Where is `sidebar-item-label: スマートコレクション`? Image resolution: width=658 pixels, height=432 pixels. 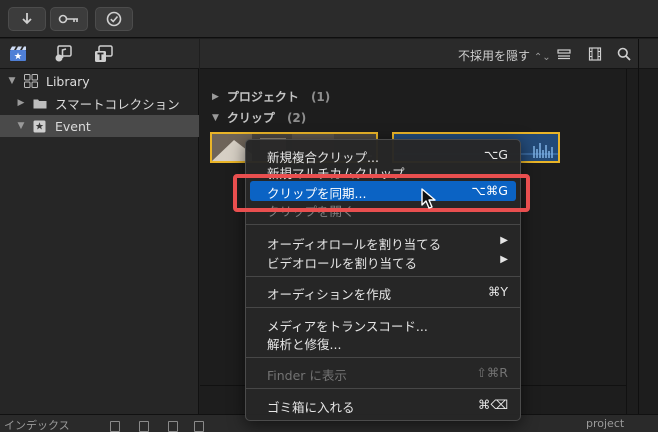 sidebar-item-label: スマートコレクション is located at coordinates (117, 104).